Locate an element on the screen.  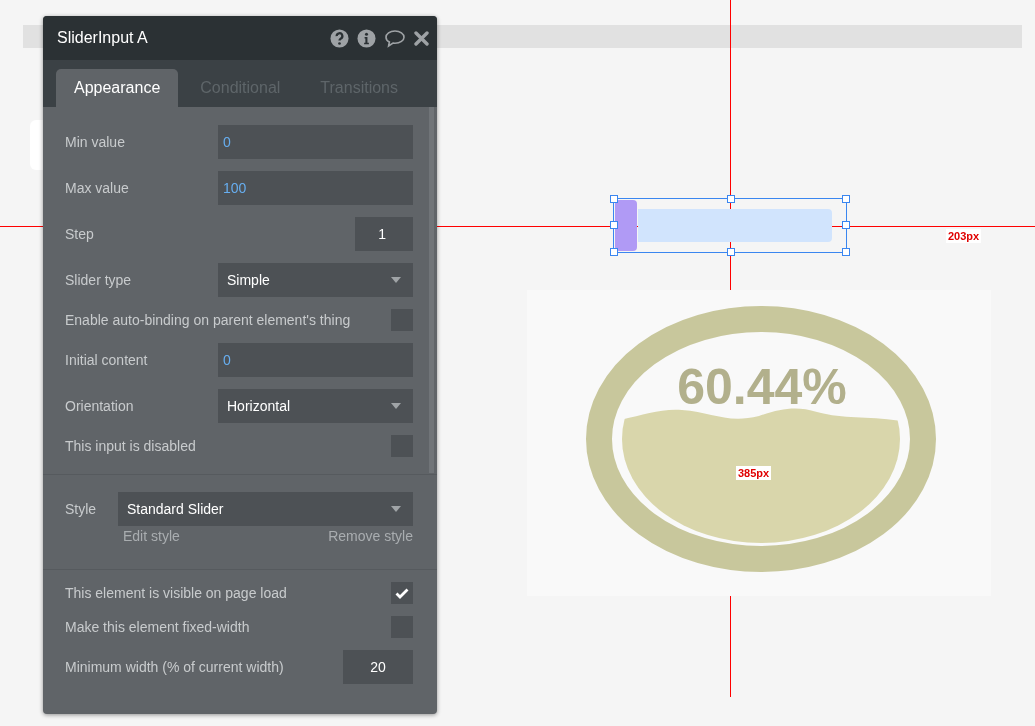
panel-tab: Appearance is located at coordinates (117, 88).